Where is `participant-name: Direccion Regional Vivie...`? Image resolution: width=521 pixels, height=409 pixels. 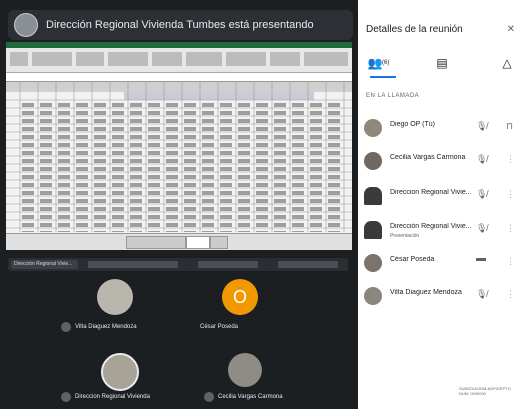
participant-name: Direccion Regional Vivie... is located at coordinates (431, 192).